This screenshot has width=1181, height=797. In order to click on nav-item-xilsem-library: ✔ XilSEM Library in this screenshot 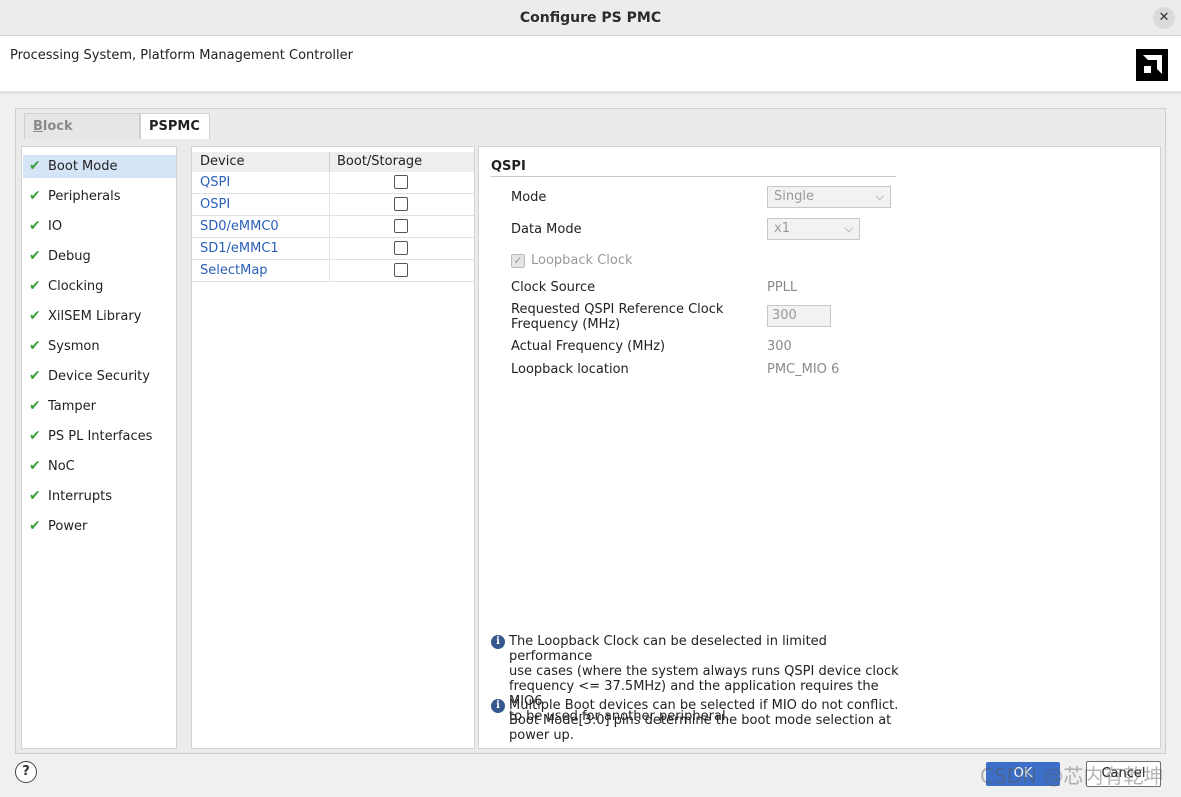, I will do `click(99, 316)`.